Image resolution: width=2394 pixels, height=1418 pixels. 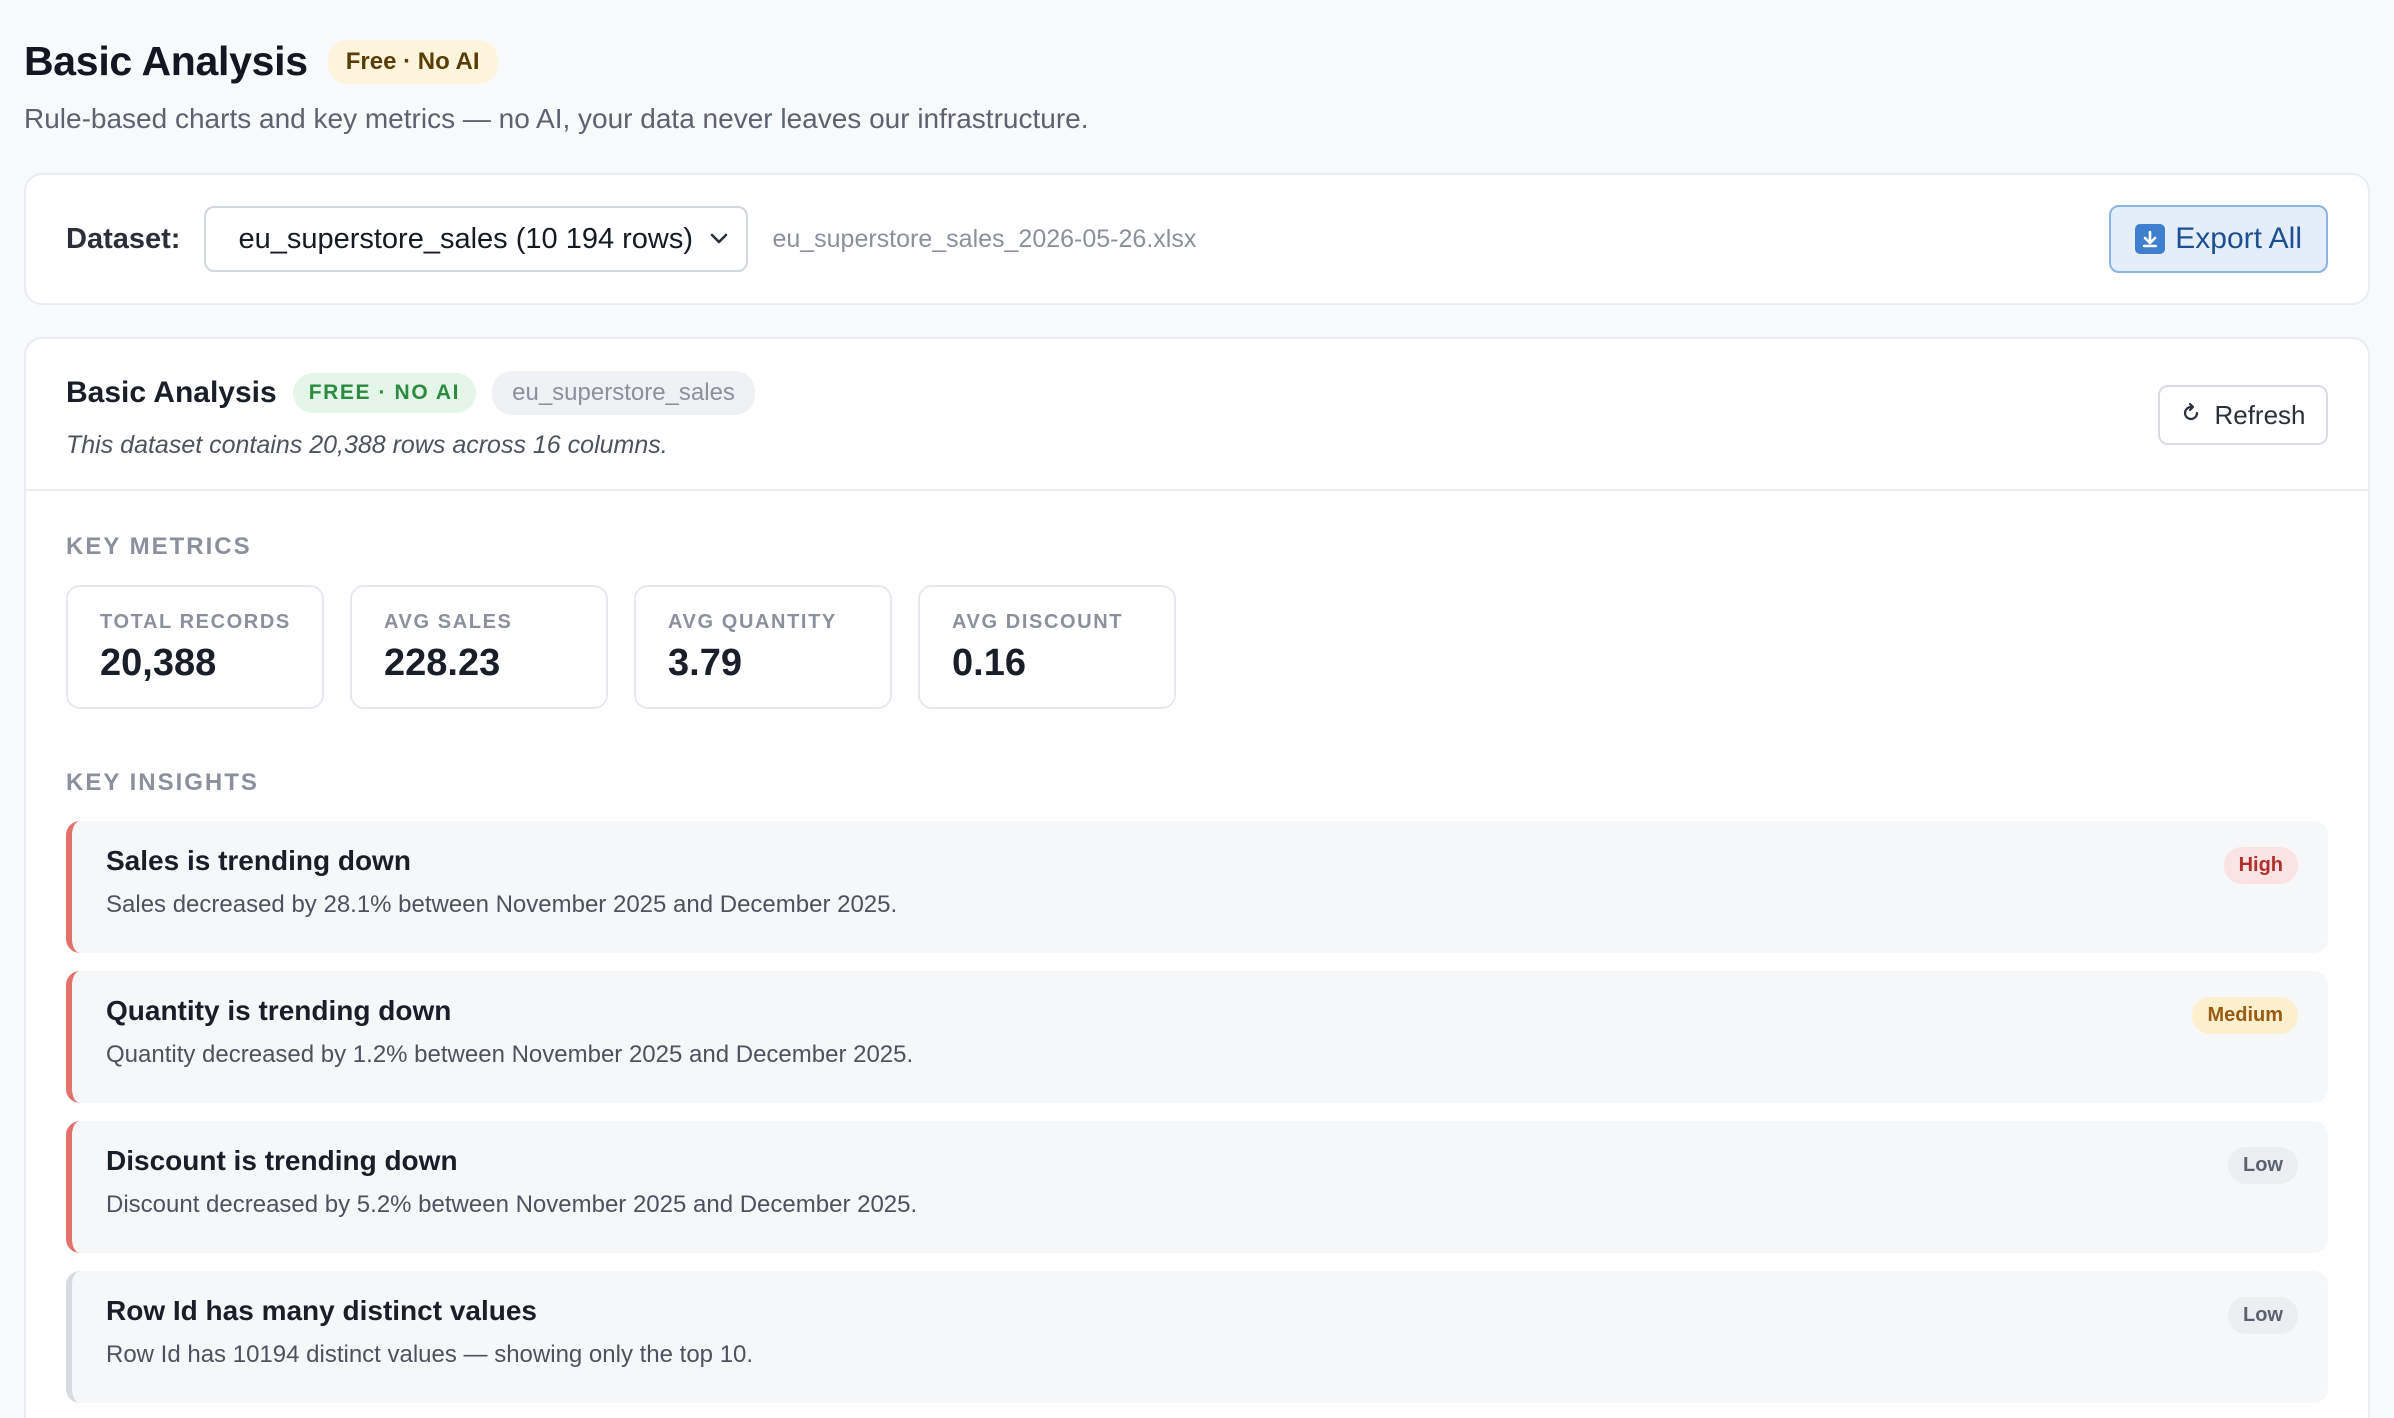 I want to click on dataset-file-name: eu_superstore_sales_2026-05-26.xlsx, so click(x=984, y=238).